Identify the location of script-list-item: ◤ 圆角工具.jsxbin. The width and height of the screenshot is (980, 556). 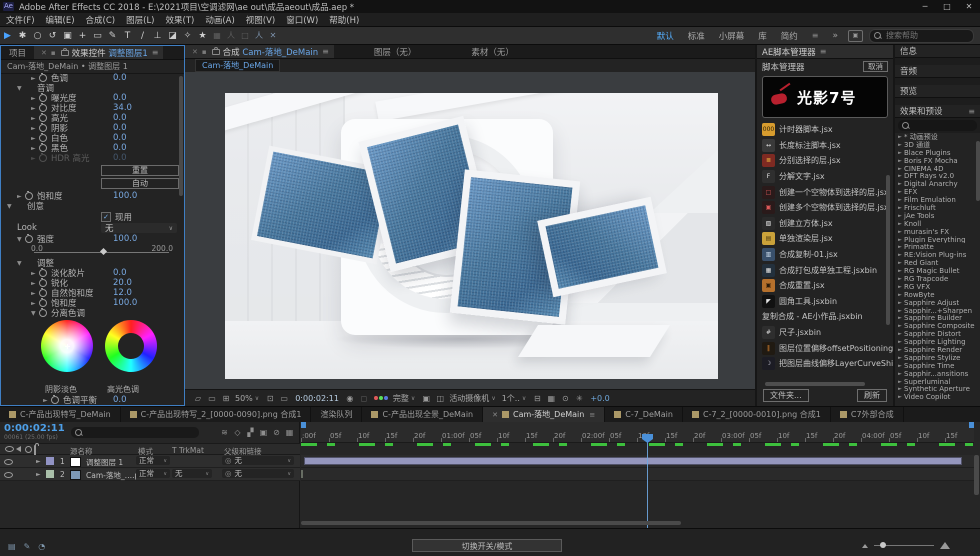
(827, 302).